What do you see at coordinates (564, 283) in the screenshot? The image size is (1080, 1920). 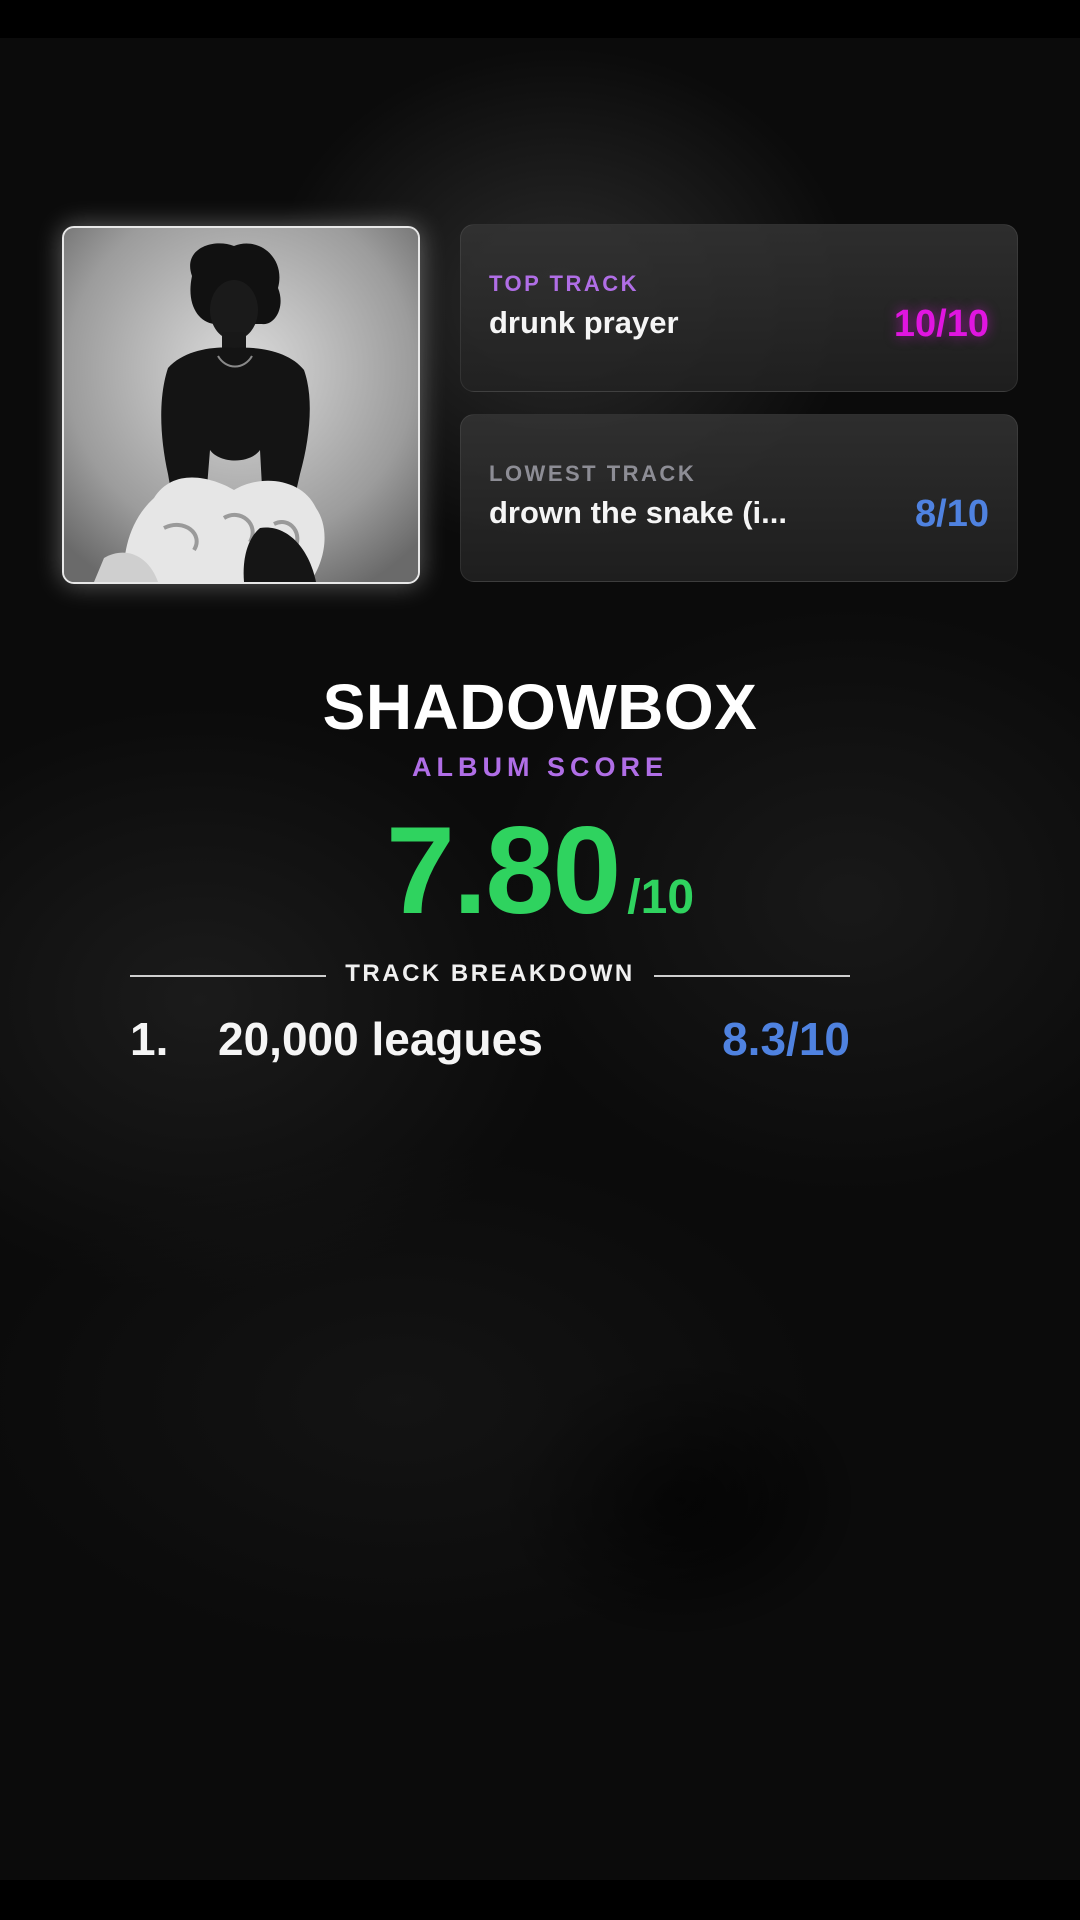 I see `top-track-label: TOP TRACK` at bounding box center [564, 283].